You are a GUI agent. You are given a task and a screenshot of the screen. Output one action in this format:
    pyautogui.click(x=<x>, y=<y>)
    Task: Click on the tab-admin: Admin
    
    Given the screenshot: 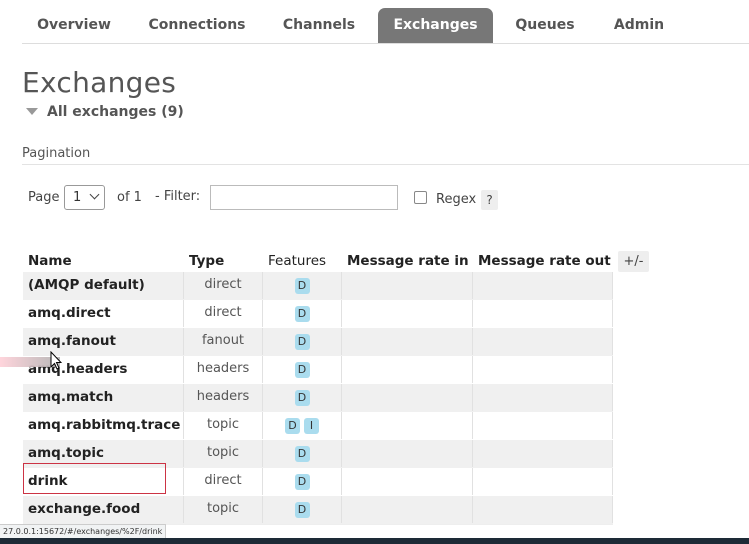 What is the action you would take?
    pyautogui.click(x=639, y=25)
    